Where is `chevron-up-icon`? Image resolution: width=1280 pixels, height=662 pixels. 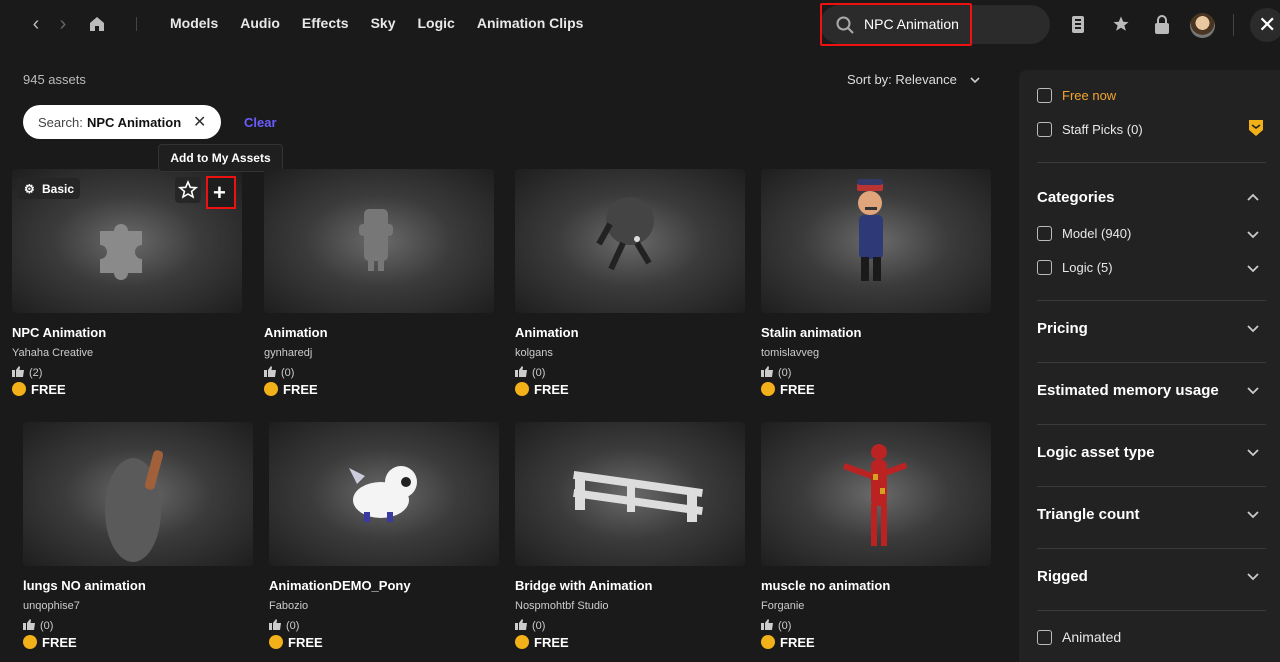 chevron-up-icon is located at coordinates (1253, 198).